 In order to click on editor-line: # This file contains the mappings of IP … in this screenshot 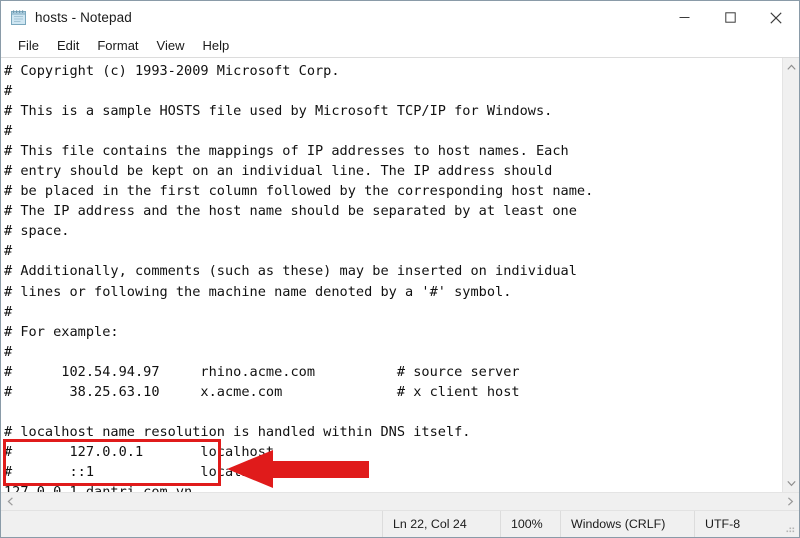, I will do `click(286, 151)`.